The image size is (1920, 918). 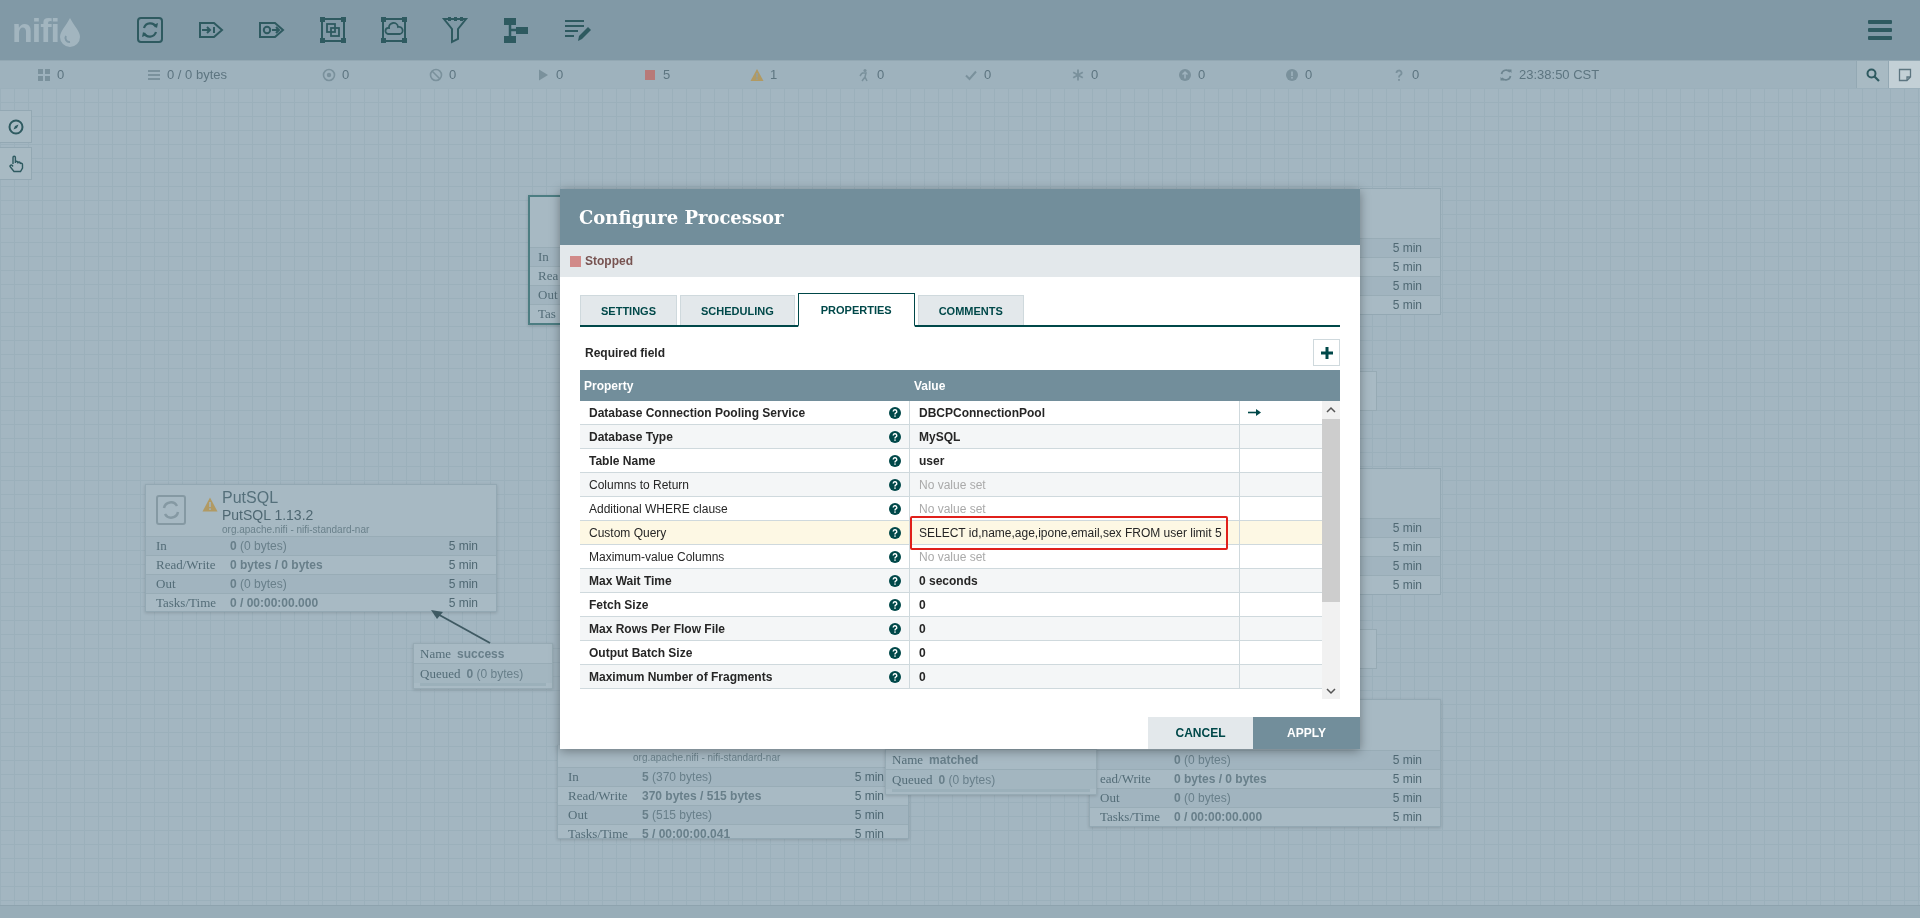 What do you see at coordinates (658, 508) in the screenshot?
I see `property-name: Additional WHERE clause` at bounding box center [658, 508].